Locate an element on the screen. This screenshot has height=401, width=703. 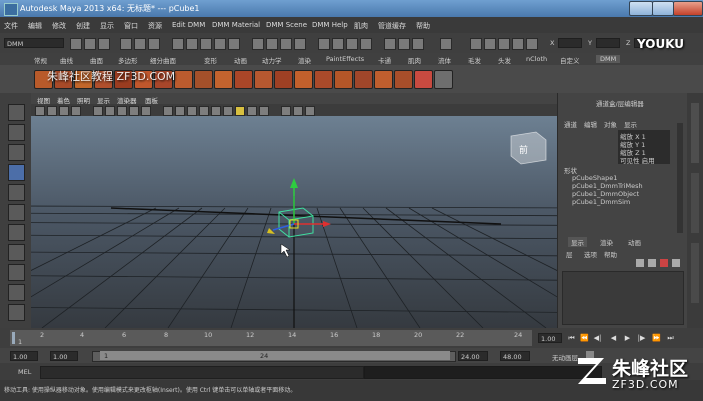
side-tab-channel-box is located at coordinates (695, 133).